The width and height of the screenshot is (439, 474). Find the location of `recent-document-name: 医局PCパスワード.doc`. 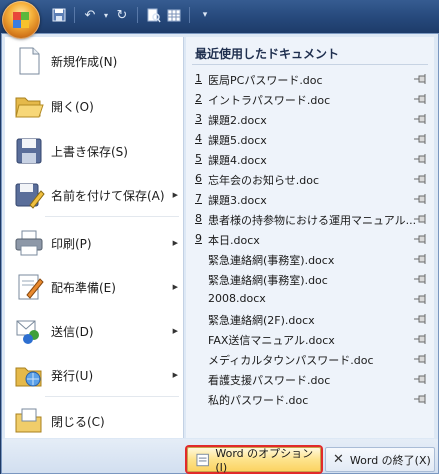

recent-document-name: 医局PCパスワード.doc is located at coordinates (265, 80).